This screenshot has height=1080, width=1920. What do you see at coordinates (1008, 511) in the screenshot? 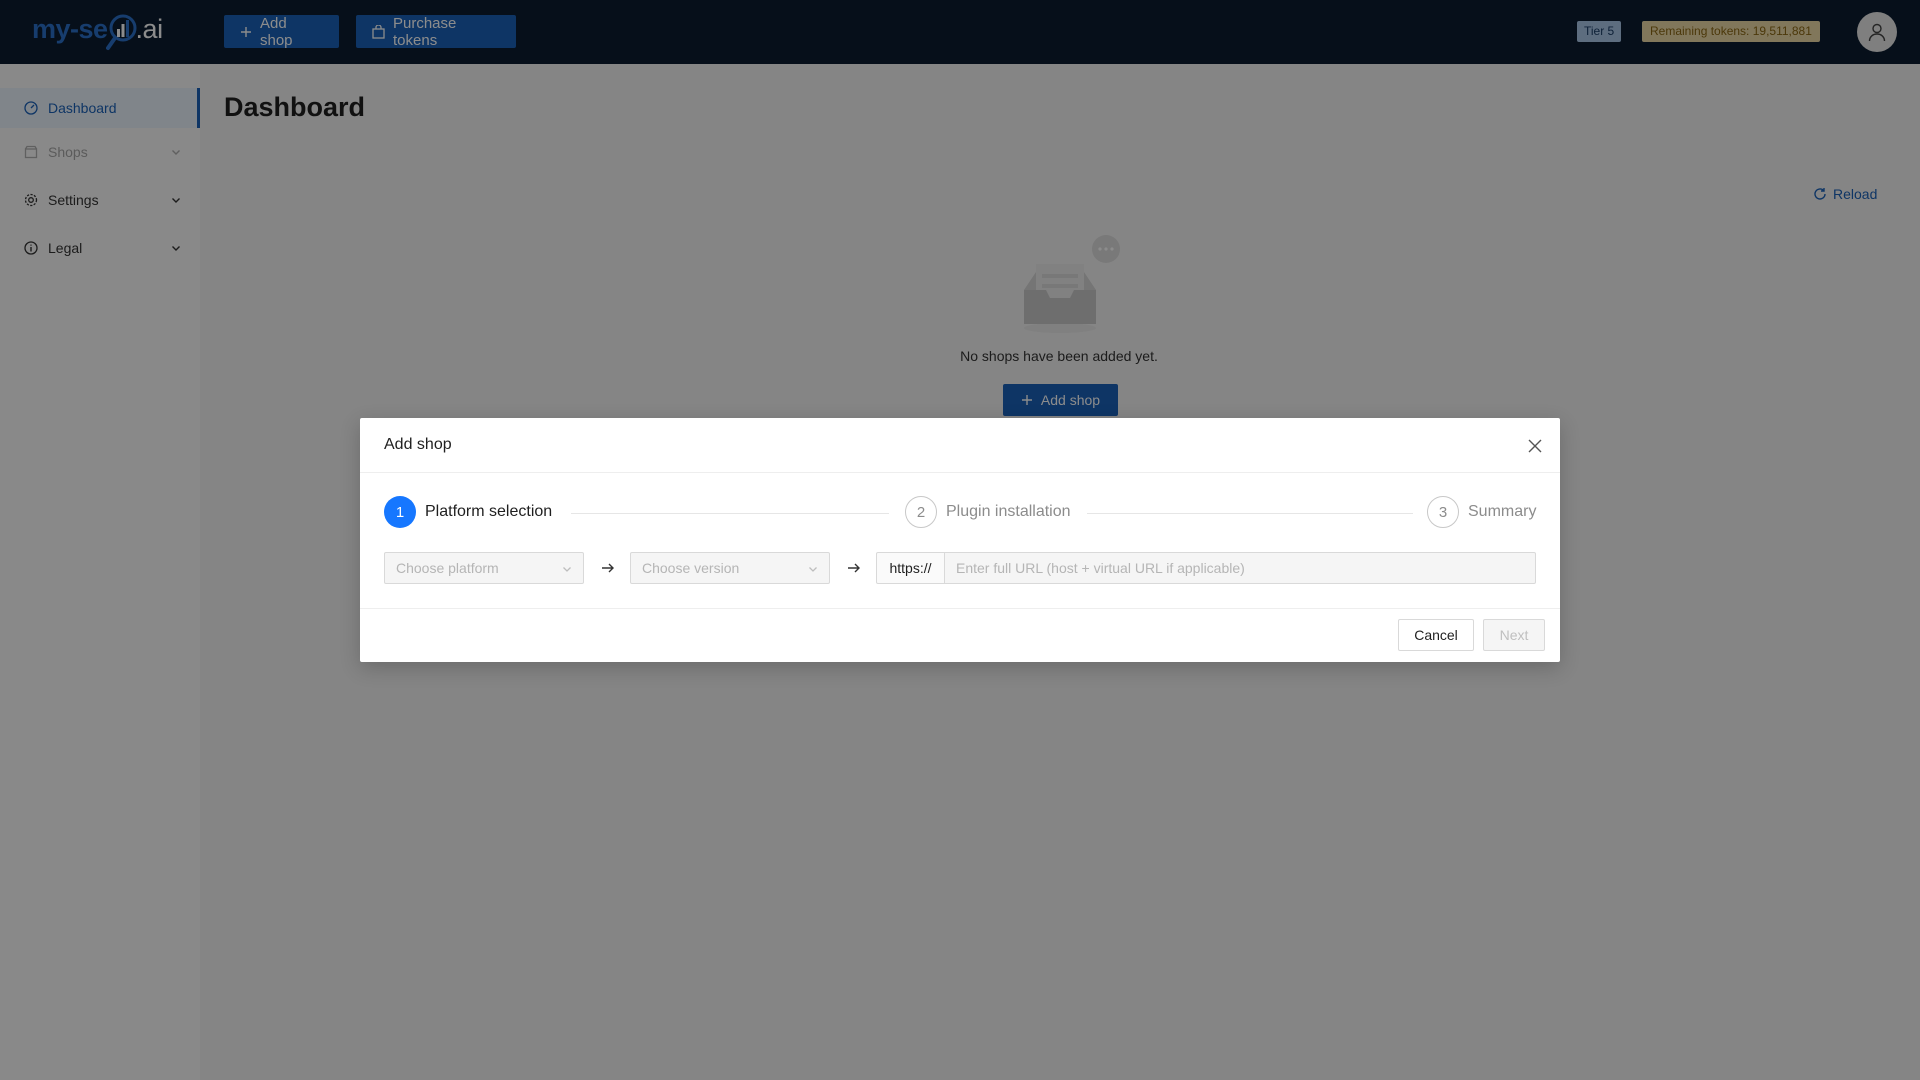
I see `step-label: Plugin installation` at bounding box center [1008, 511].